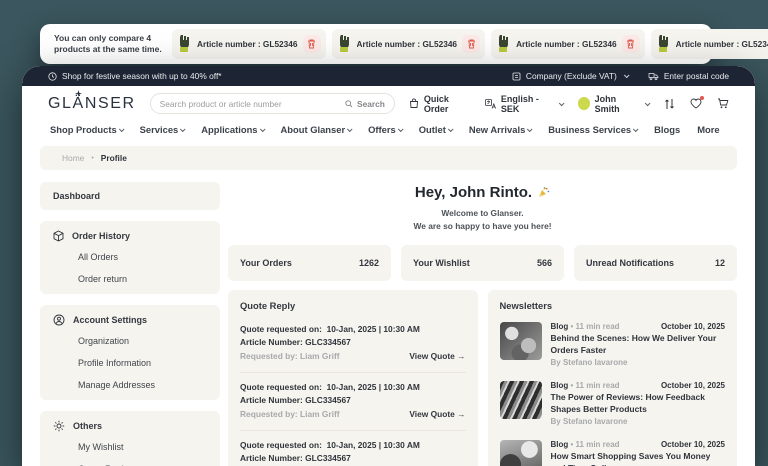 This screenshot has width=768, height=466. What do you see at coordinates (130, 363) in the screenshot?
I see `sidebar-item-profile-information: Profile Information` at bounding box center [130, 363].